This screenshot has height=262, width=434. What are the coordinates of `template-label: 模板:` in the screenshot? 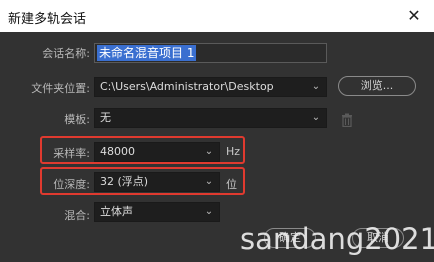 It's located at (77, 119).